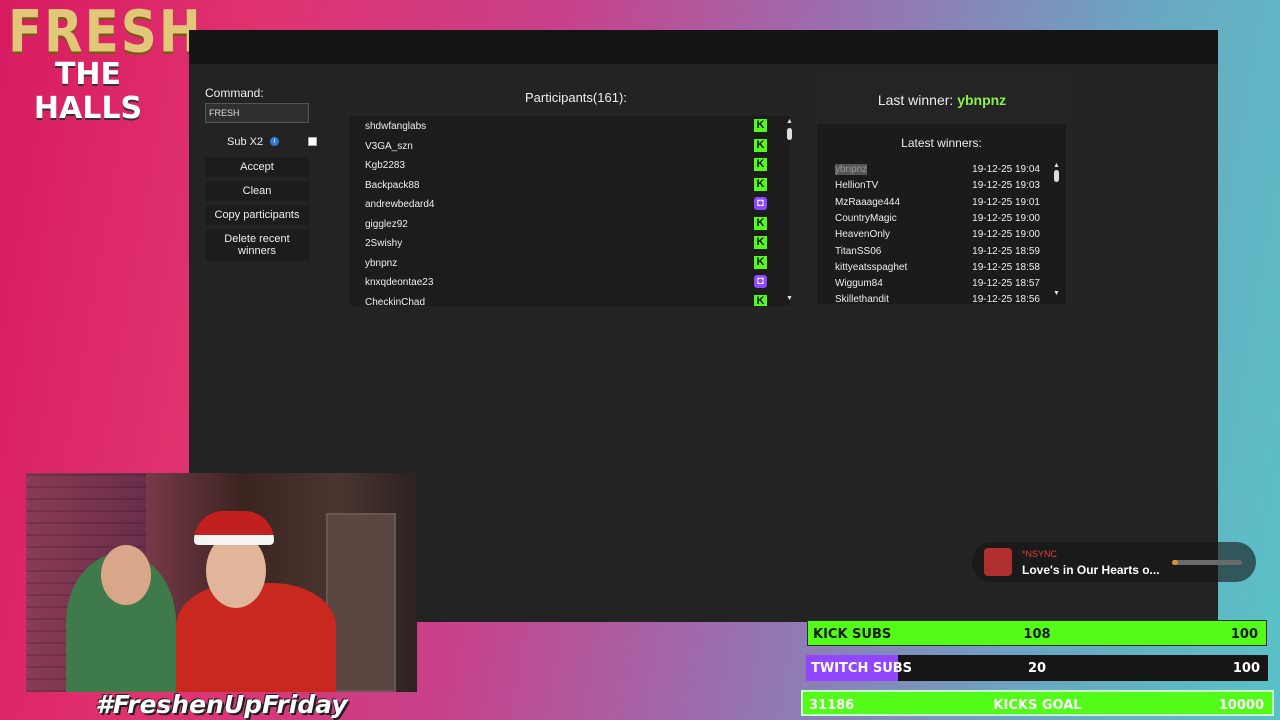 The image size is (1280, 720). What do you see at coordinates (570, 165) in the screenshot?
I see `participant-row: Kgb2283 K` at bounding box center [570, 165].